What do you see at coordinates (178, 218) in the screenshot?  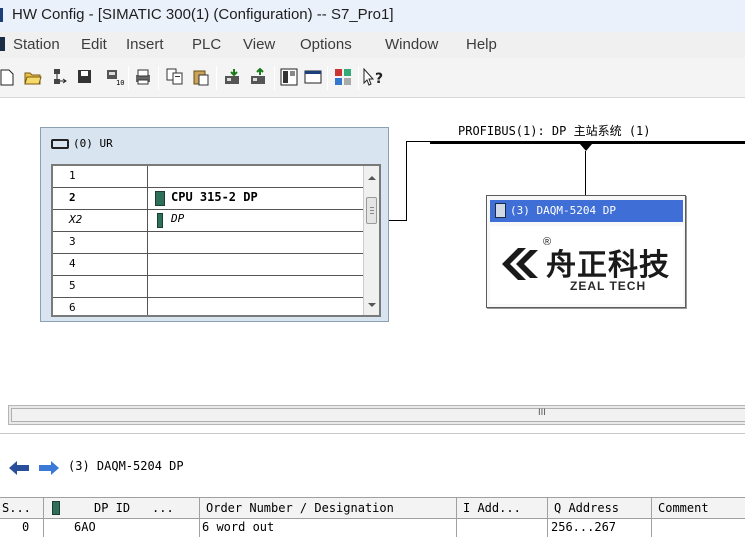 I see `slot-module: DP` at bounding box center [178, 218].